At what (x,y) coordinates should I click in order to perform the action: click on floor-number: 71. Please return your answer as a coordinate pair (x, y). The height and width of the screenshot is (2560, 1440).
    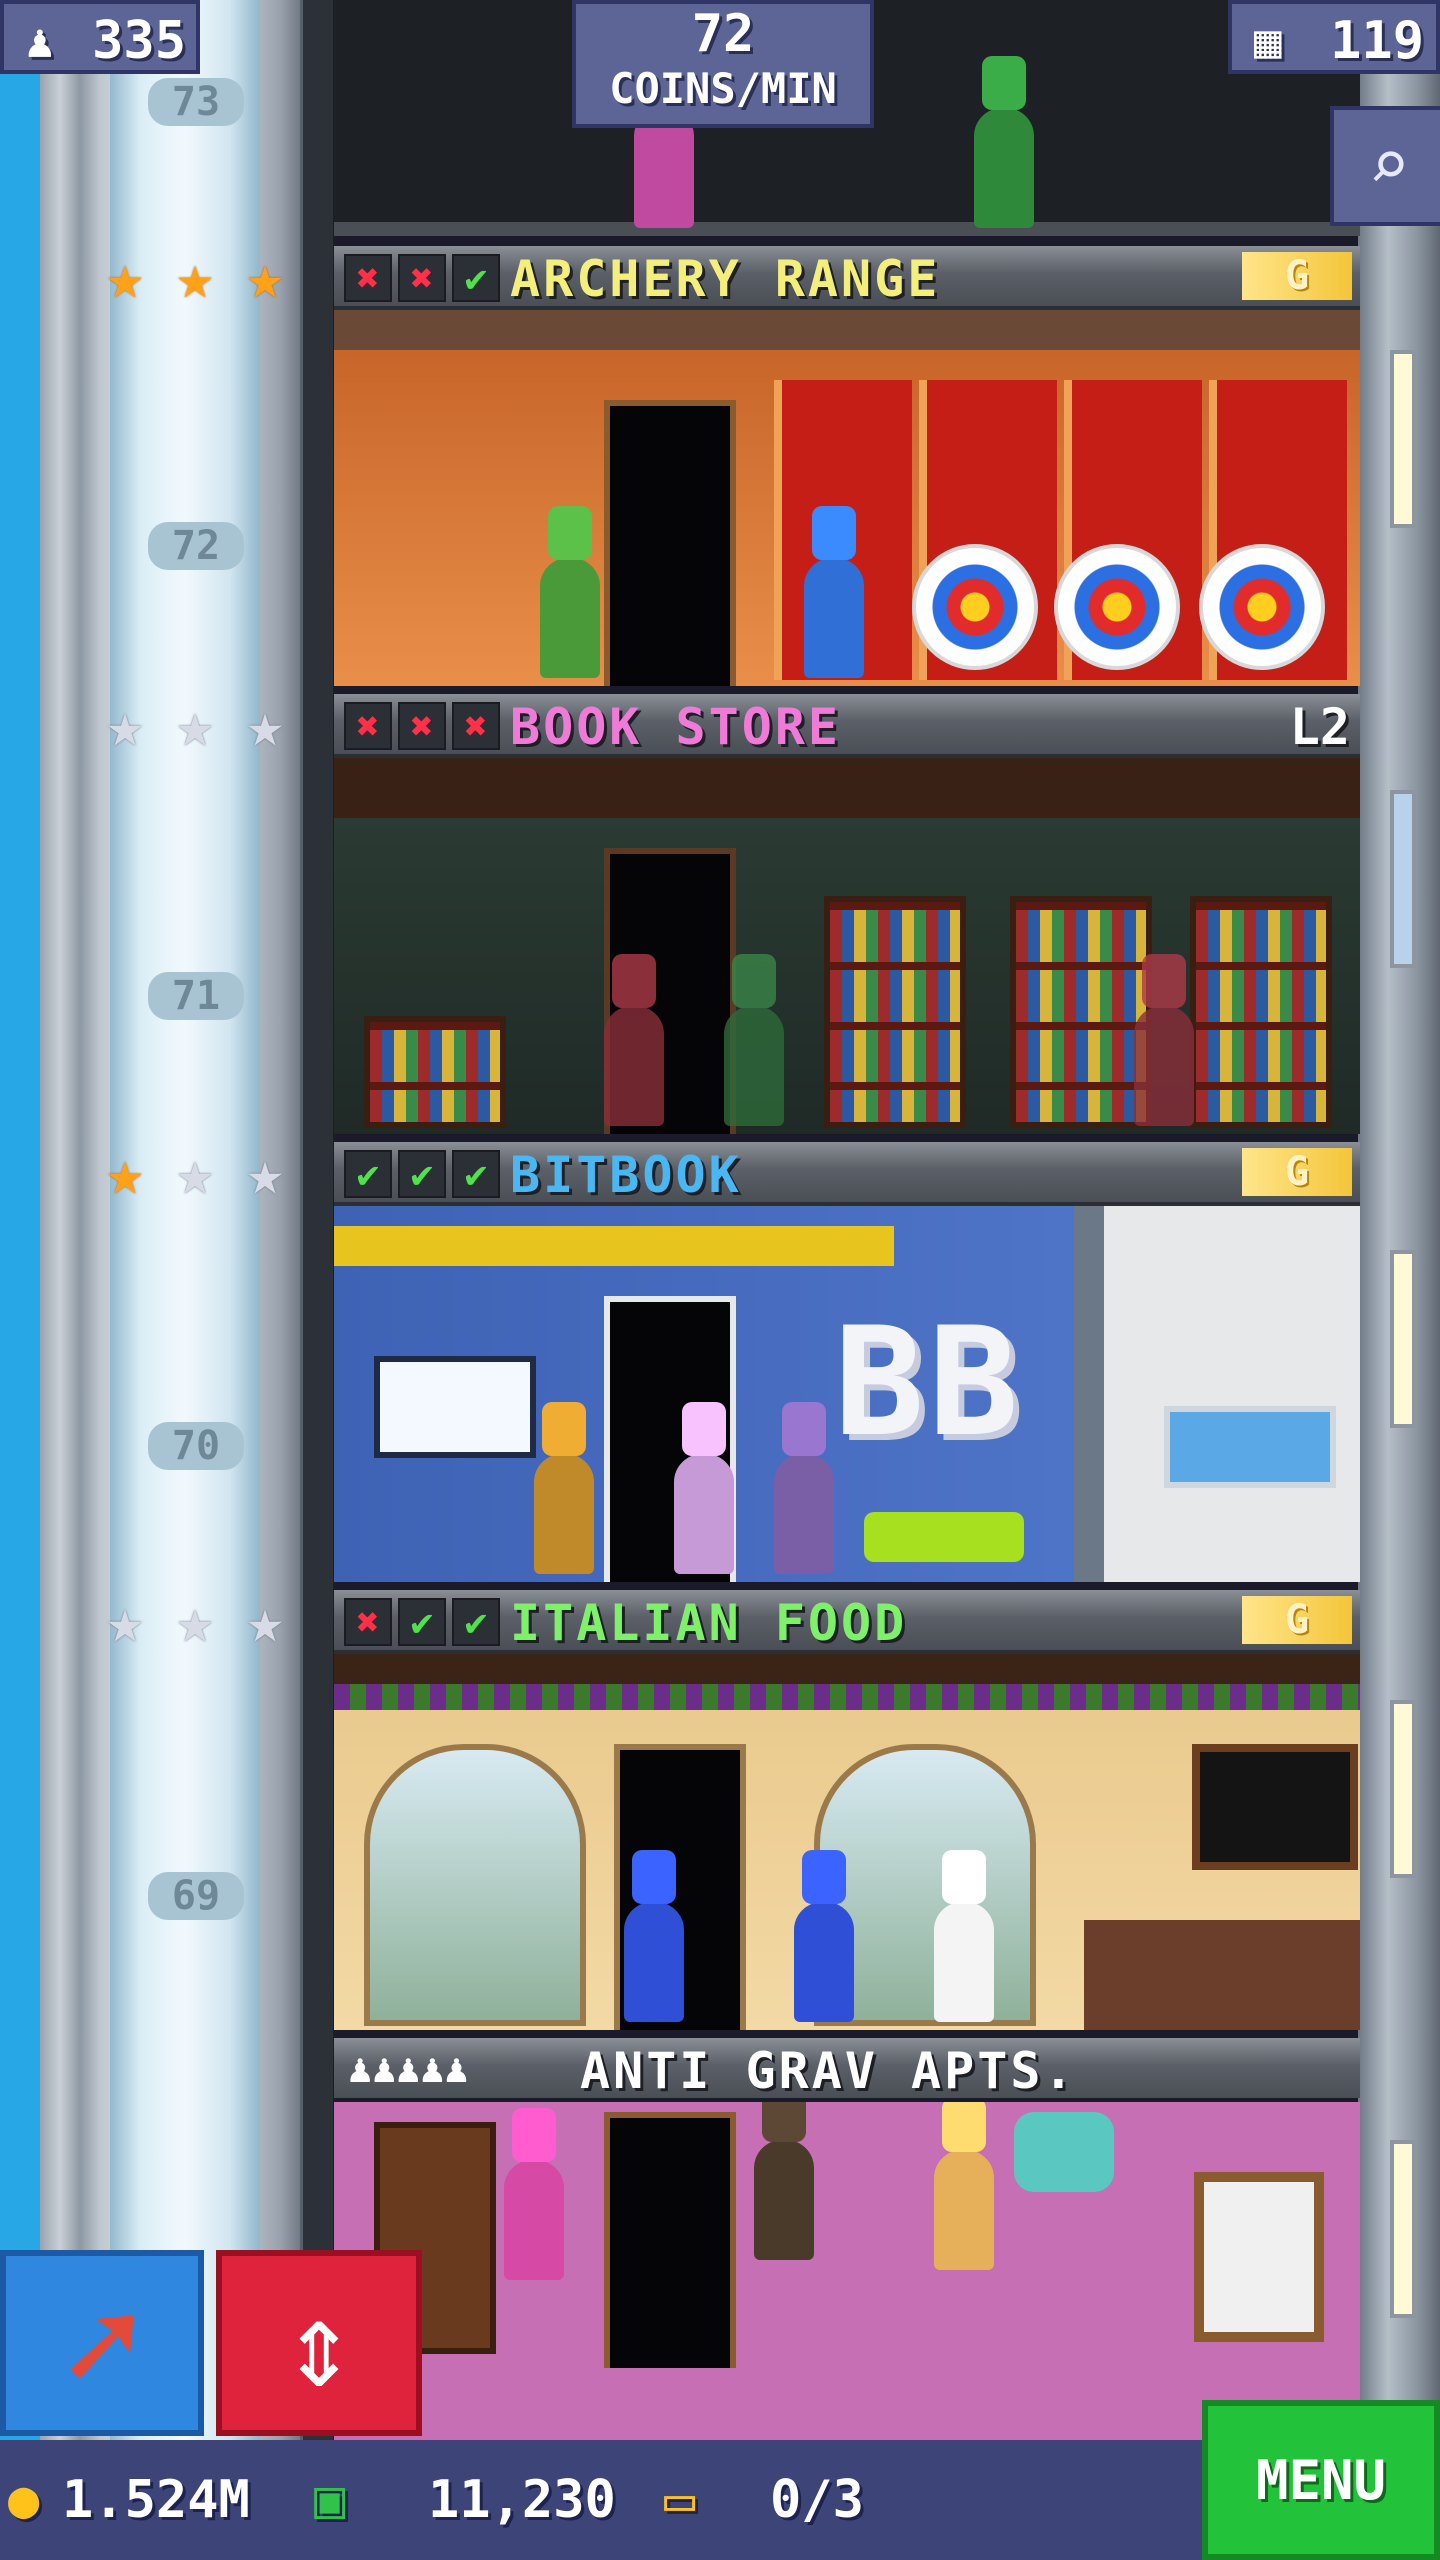
    Looking at the image, I should click on (196, 996).